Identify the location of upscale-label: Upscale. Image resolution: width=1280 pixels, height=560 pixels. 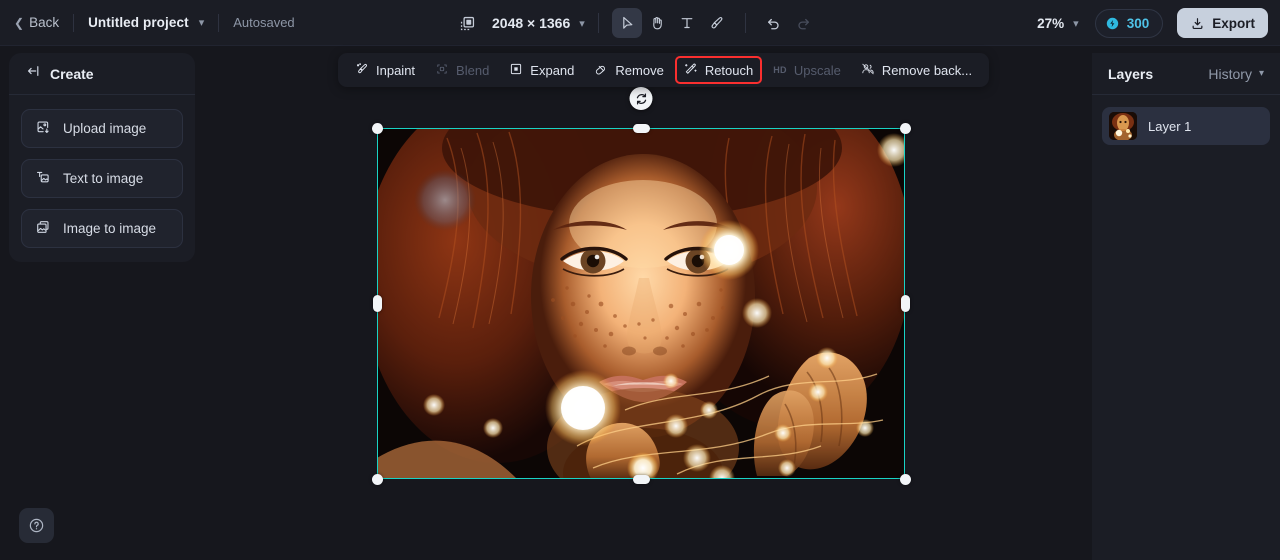
(817, 70).